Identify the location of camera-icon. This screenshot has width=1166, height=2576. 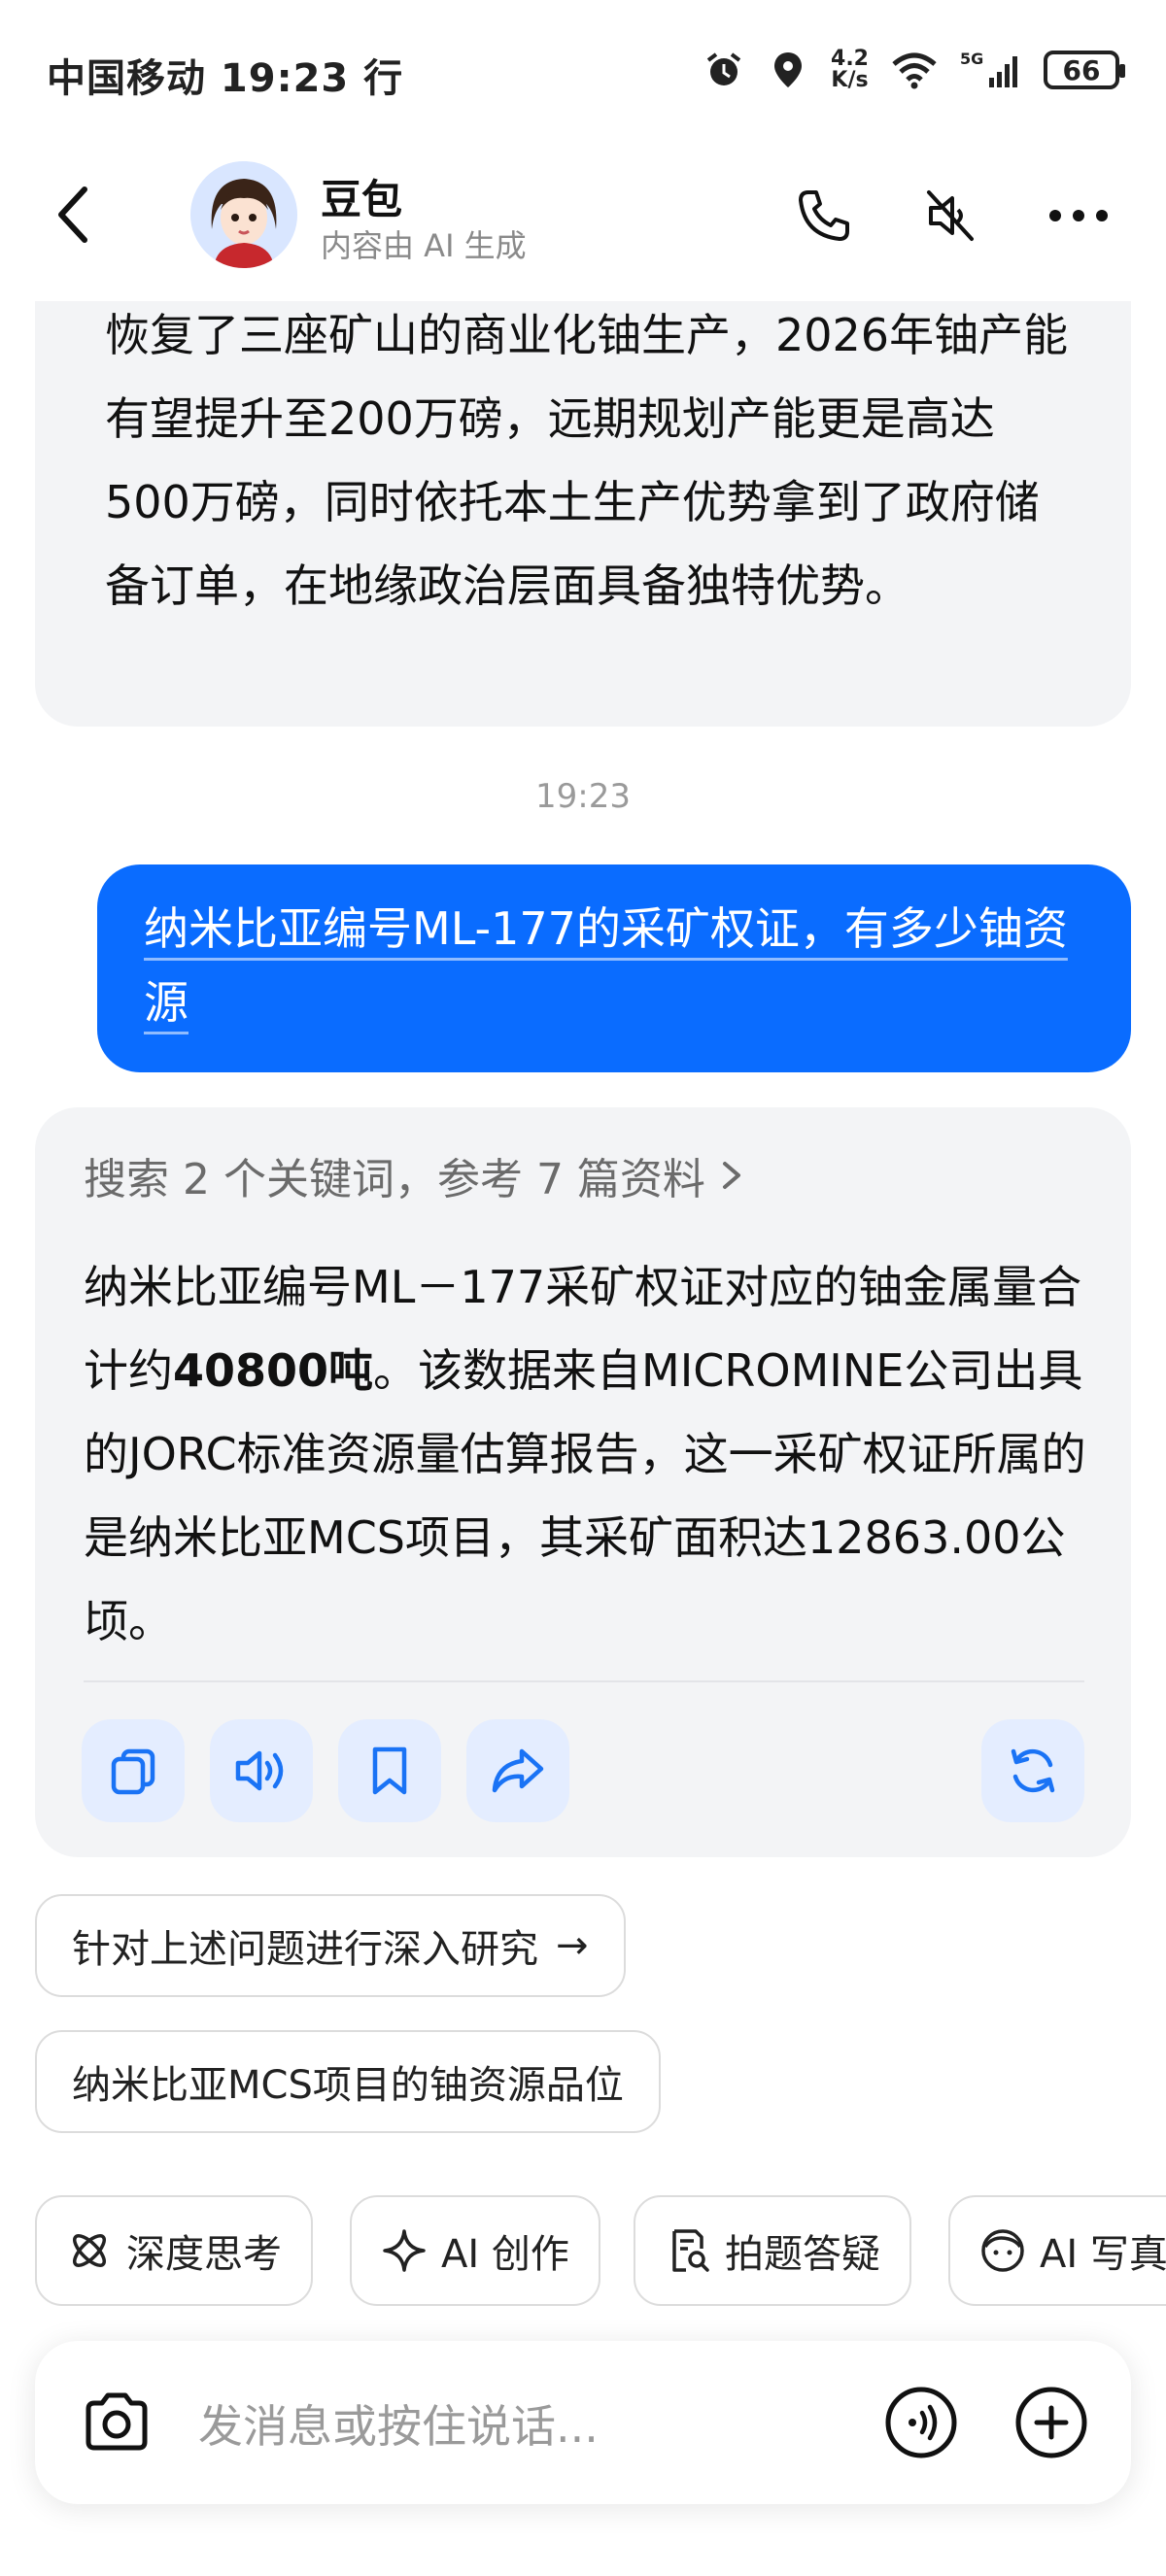
(117, 2421).